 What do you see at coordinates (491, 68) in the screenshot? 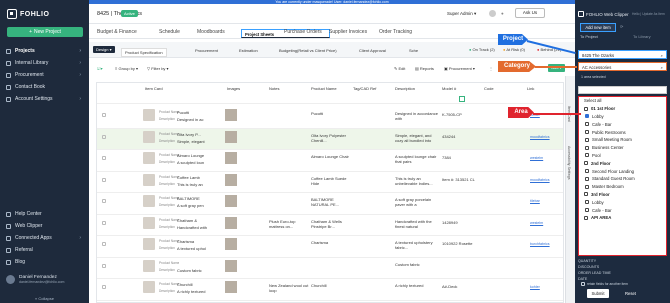
I see `more-icon: ⋮` at bounding box center [491, 68].